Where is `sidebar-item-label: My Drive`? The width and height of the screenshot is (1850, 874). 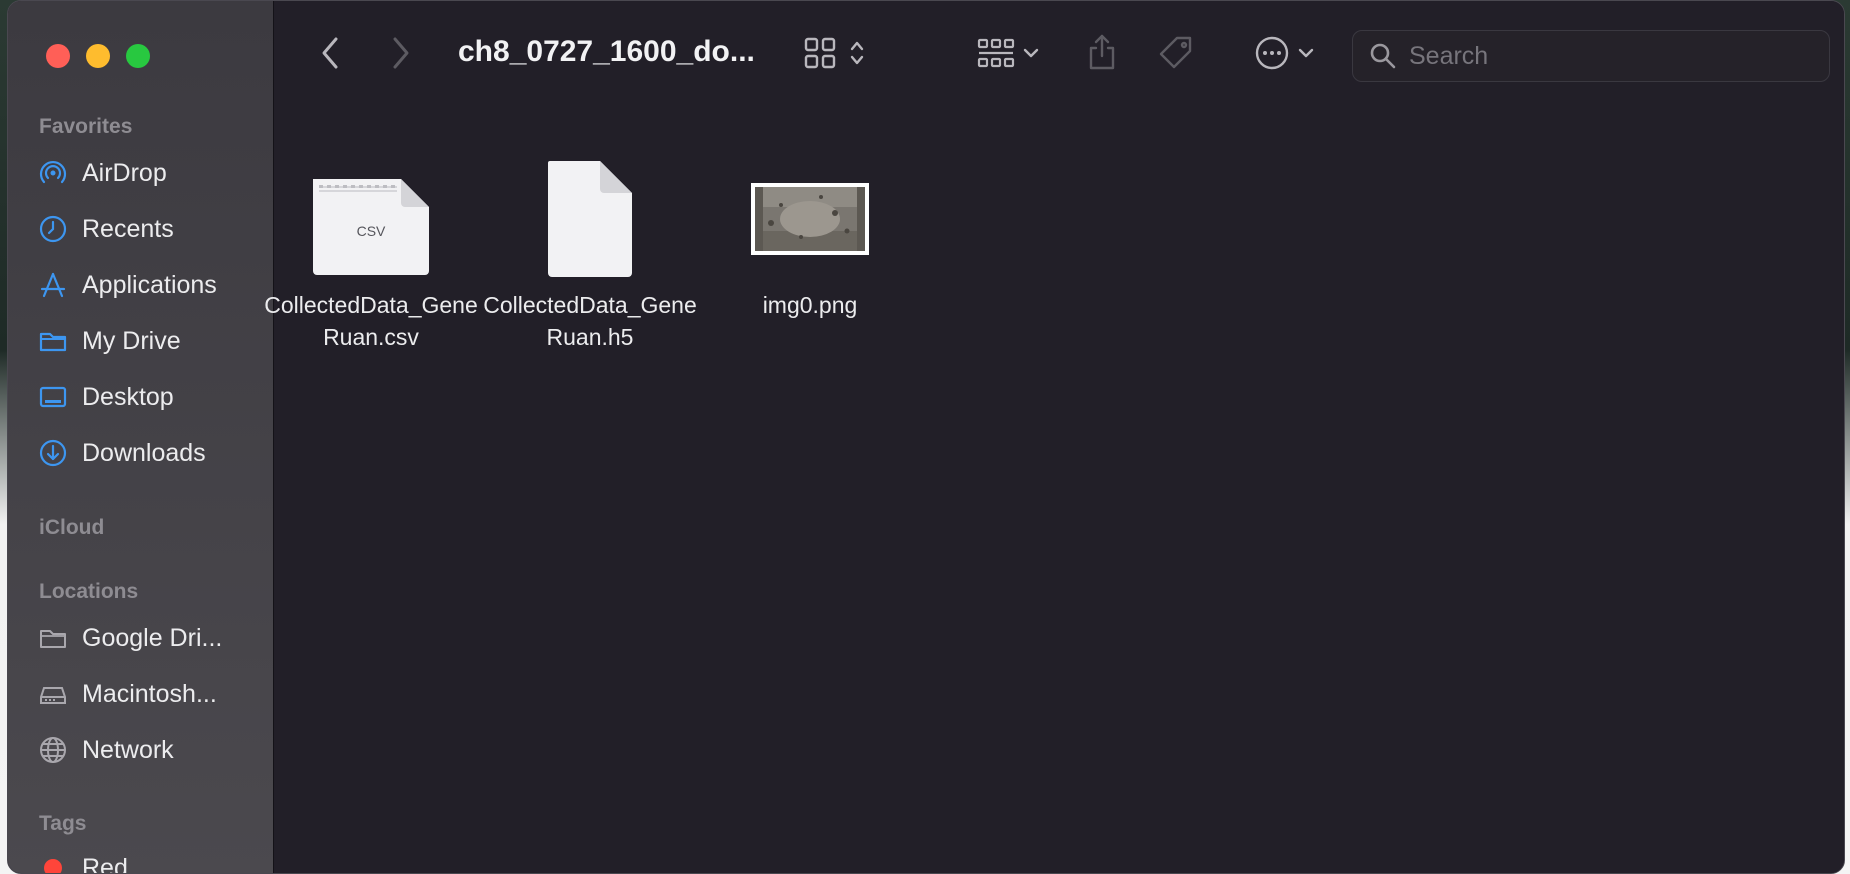 sidebar-item-label: My Drive is located at coordinates (131, 340).